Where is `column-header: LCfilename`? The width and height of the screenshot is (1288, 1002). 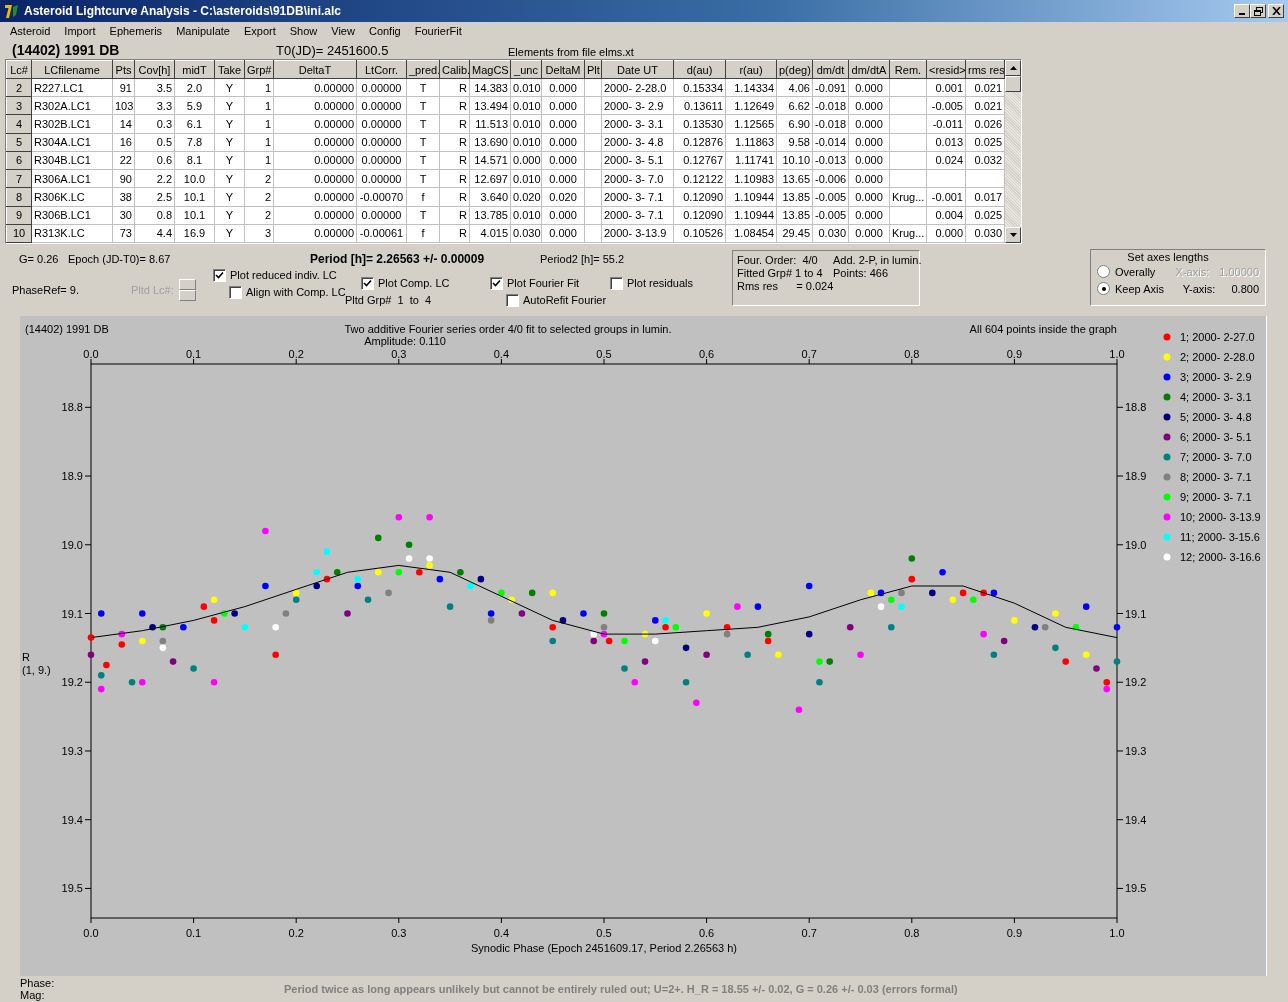 column-header: LCfilename is located at coordinates (72, 69).